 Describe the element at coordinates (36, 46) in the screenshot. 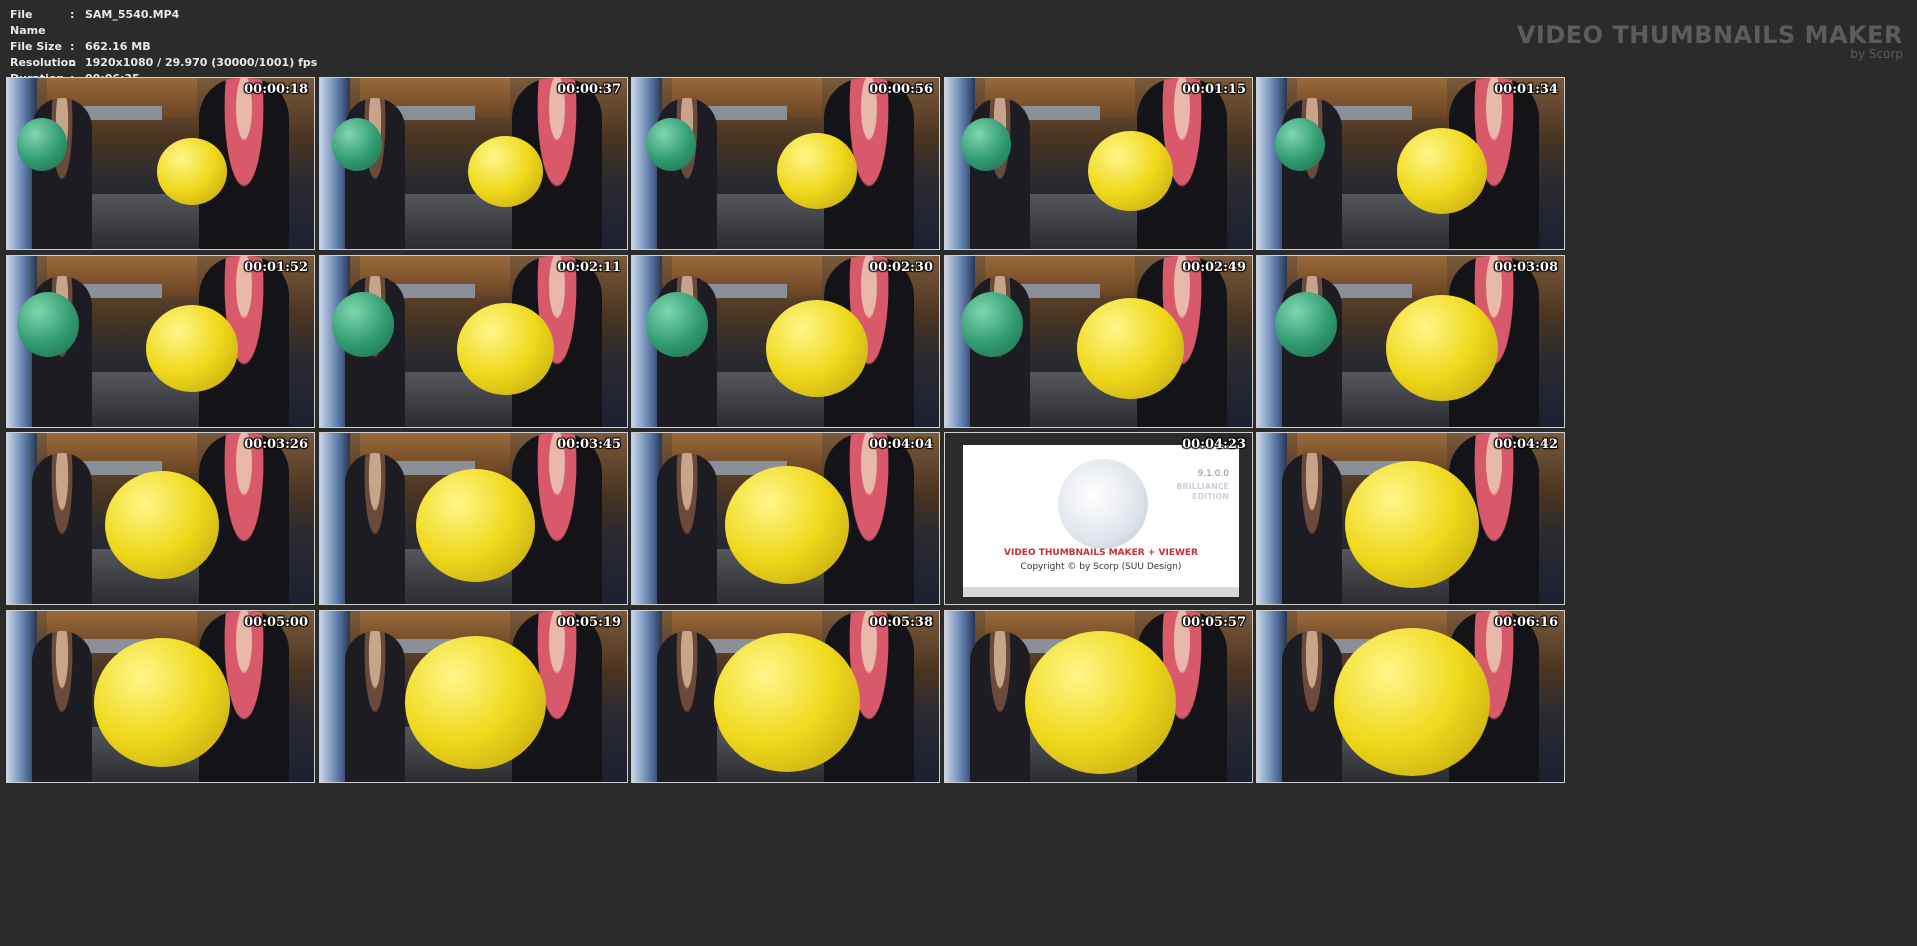

I see `file-size-label: File Size` at that location.